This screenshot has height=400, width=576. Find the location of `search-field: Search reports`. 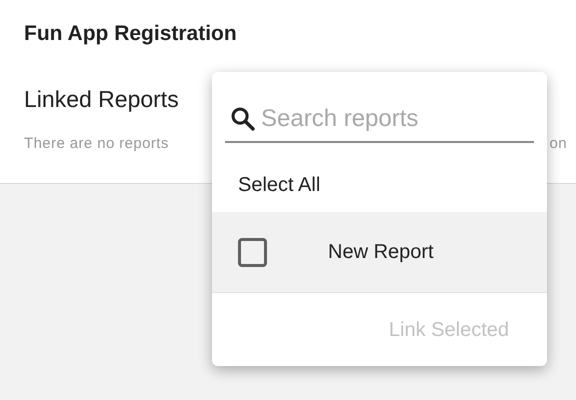

search-field: Search reports is located at coordinates (397, 119).